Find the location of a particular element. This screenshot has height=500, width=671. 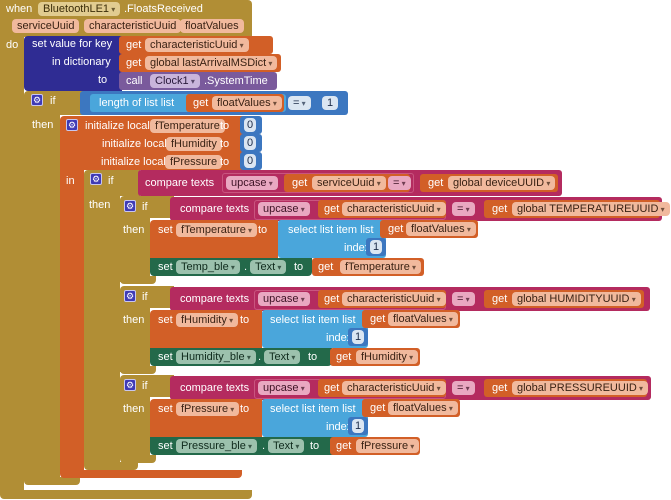

call-label: call is located at coordinates (134, 81).